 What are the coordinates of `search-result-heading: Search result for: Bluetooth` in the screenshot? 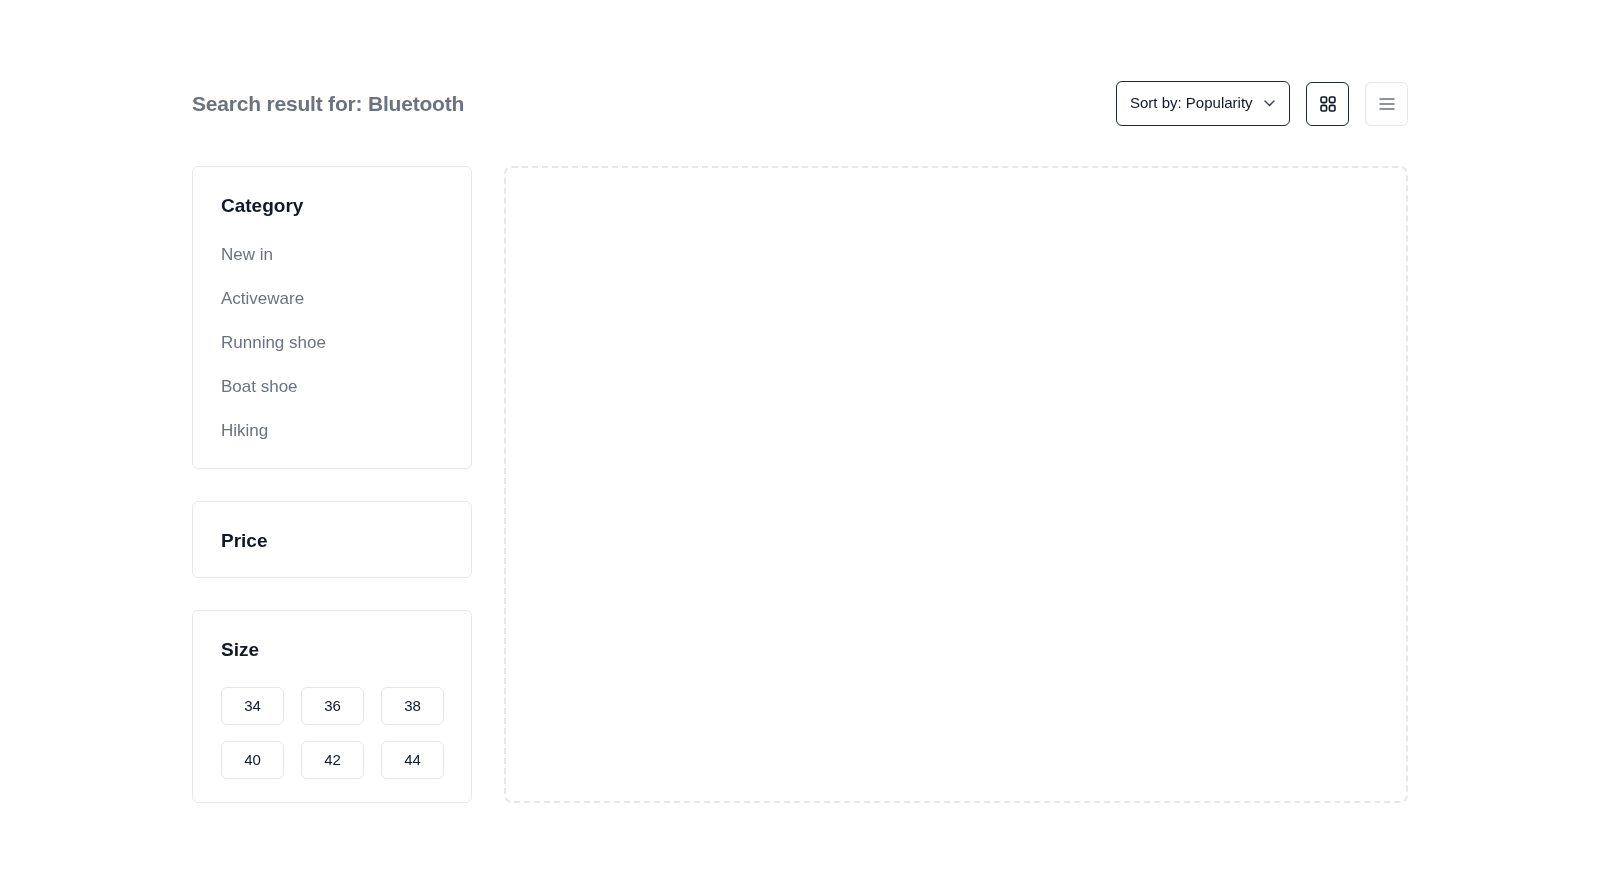 It's located at (328, 103).